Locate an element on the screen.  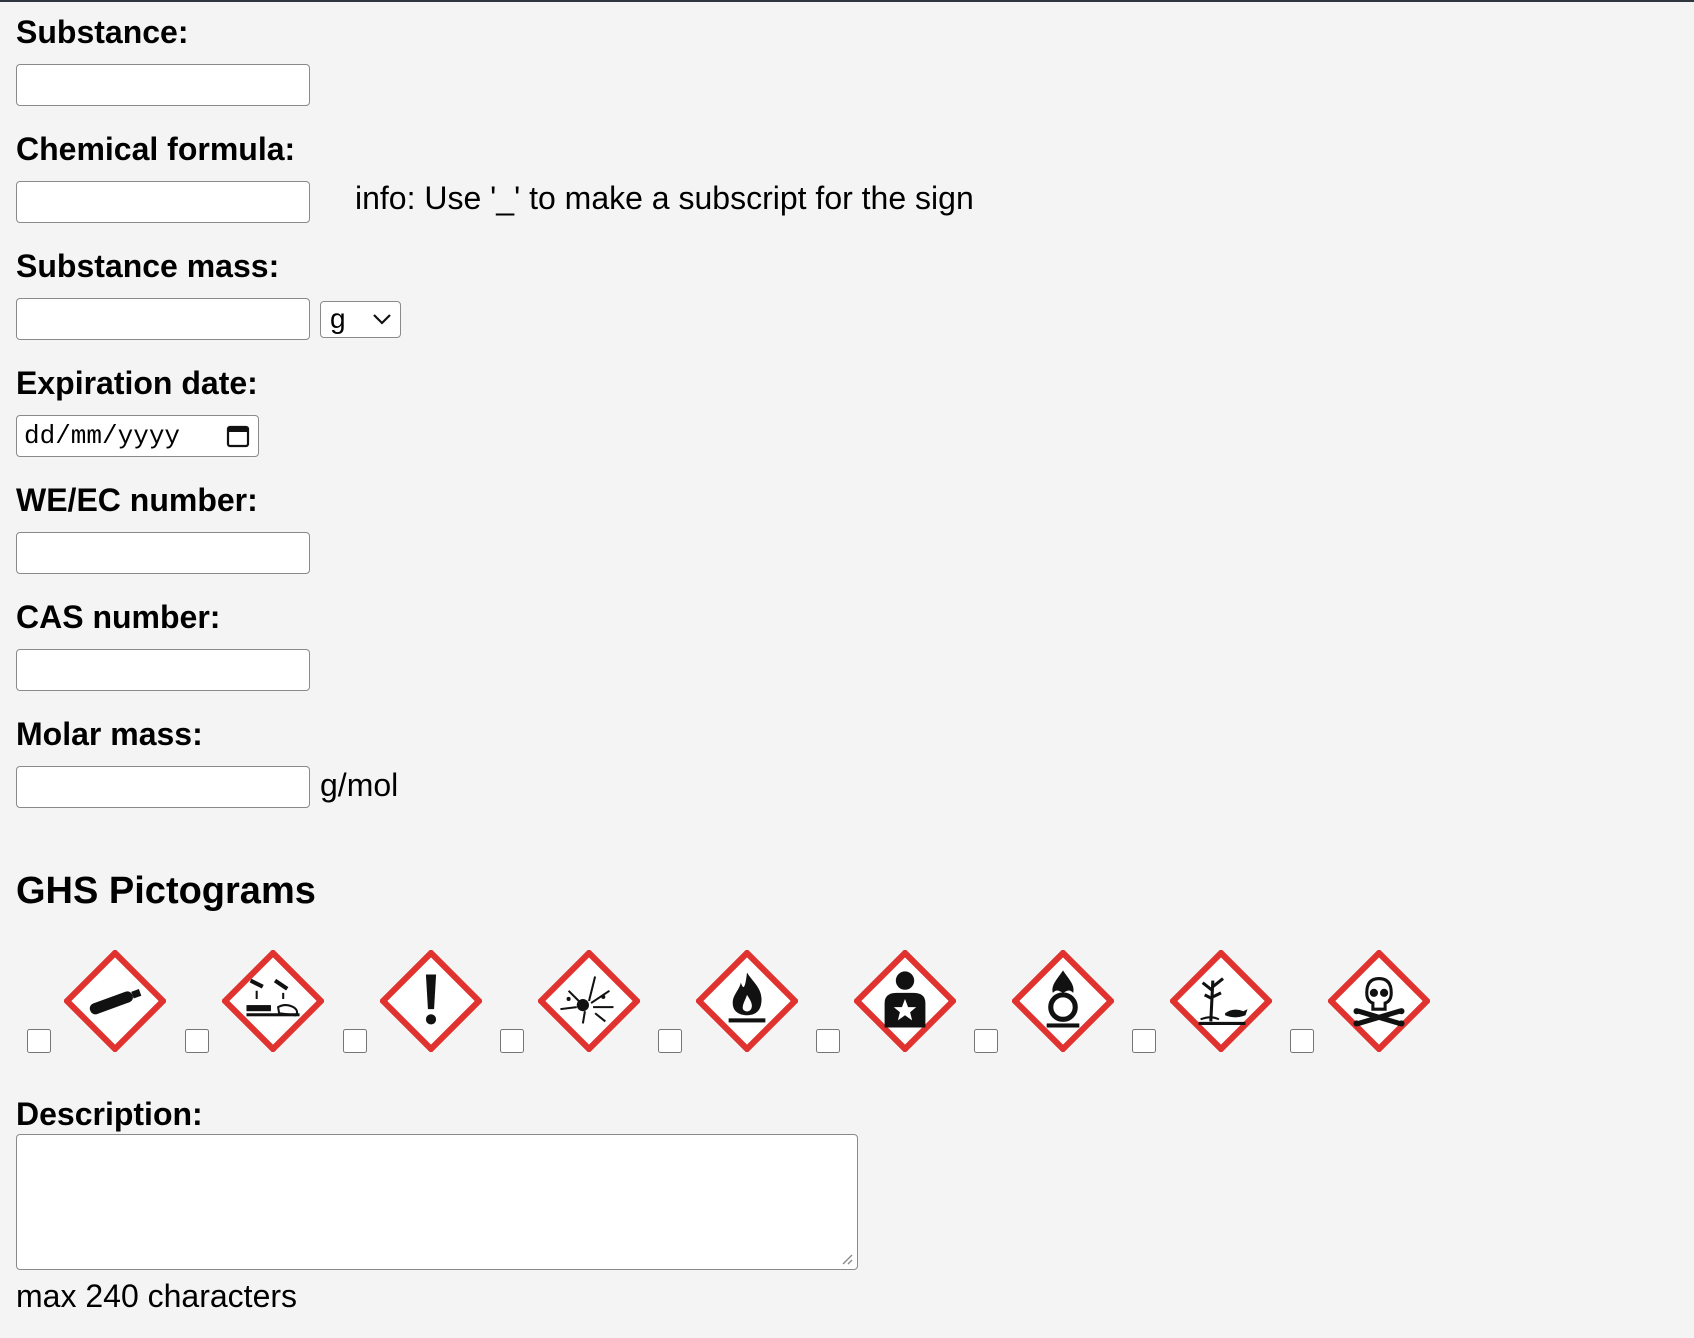
ghs-checkbox-toxic is located at coordinates (1302, 1041).